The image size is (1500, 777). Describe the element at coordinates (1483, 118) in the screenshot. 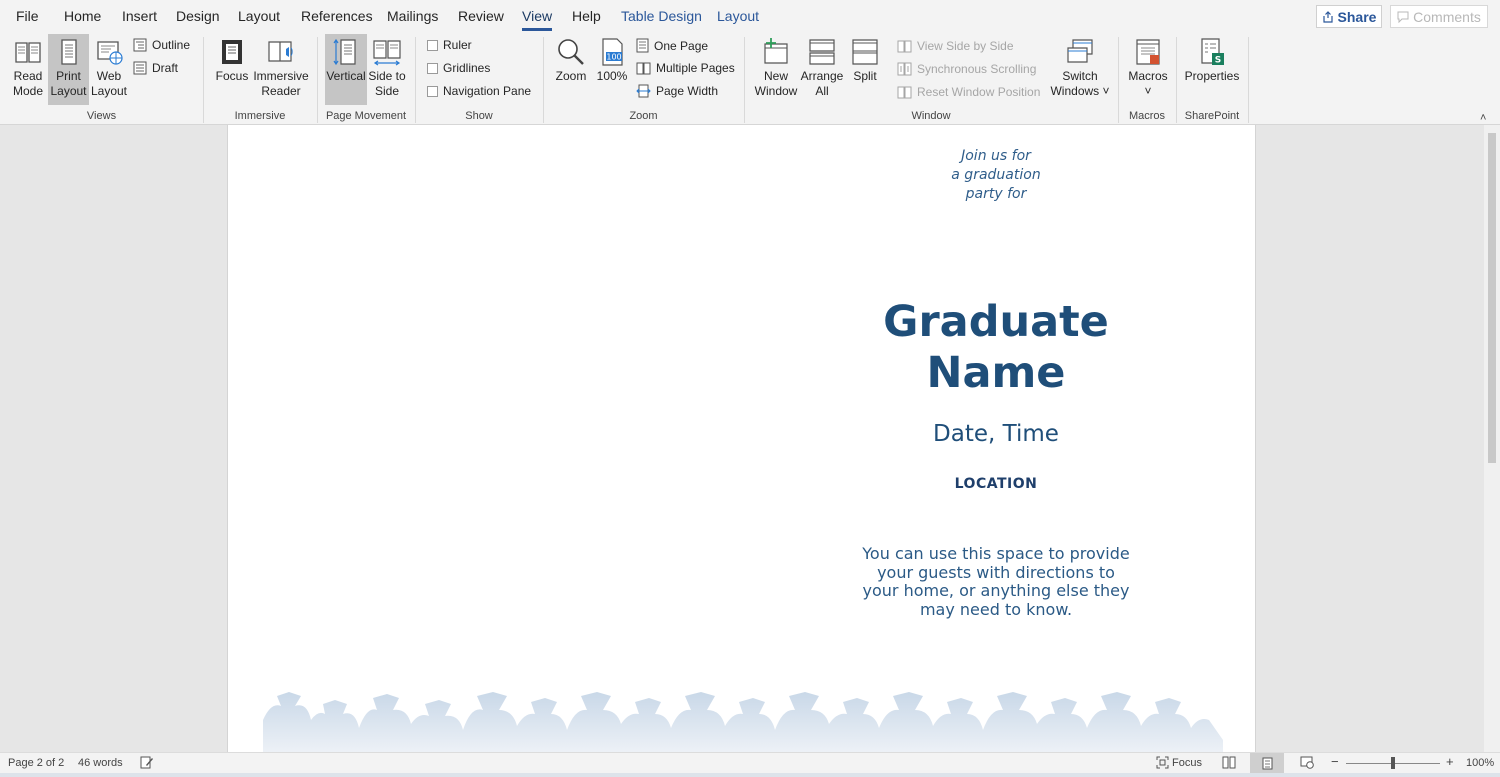

I see `collapse-ribbon-icon: ˄` at that location.